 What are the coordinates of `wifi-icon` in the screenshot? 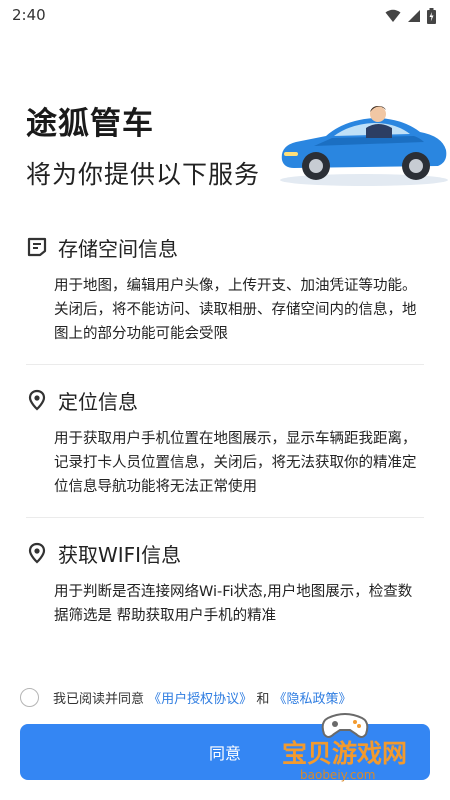 It's located at (393, 15).